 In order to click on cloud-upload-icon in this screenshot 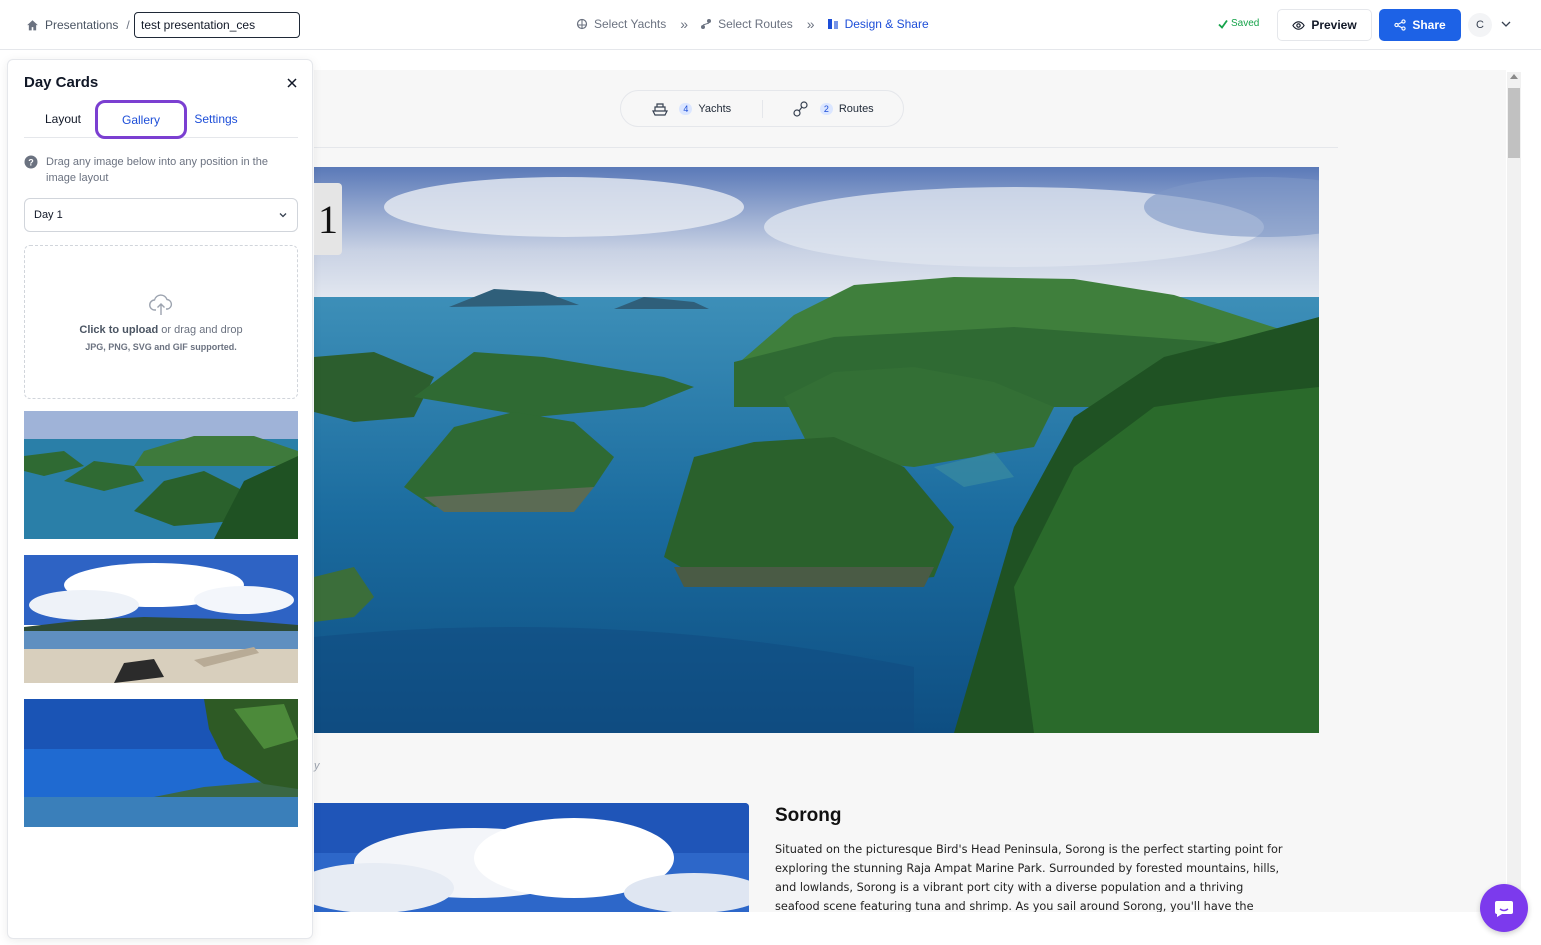, I will do `click(161, 304)`.